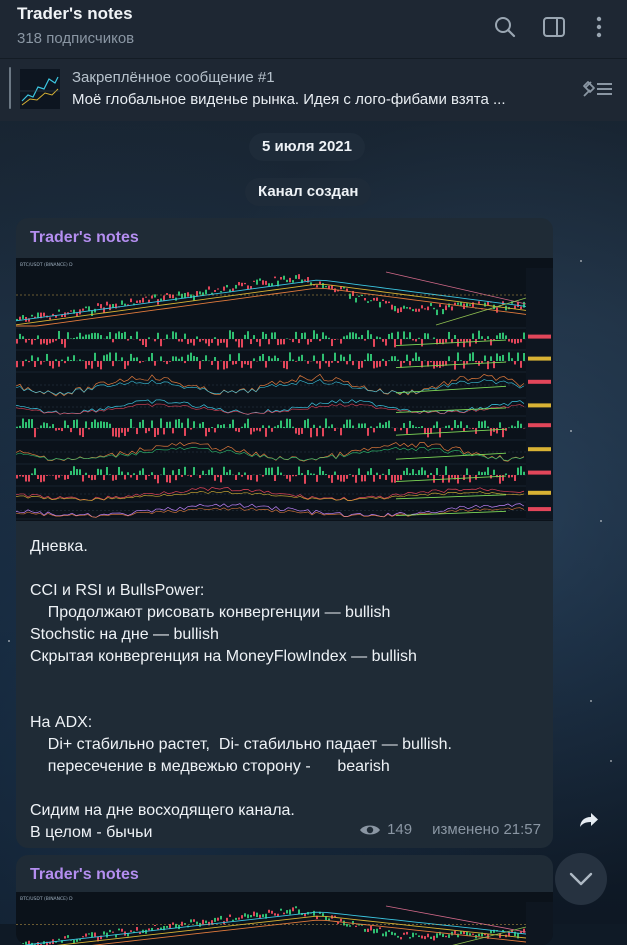 This screenshot has height=945, width=627. What do you see at coordinates (10, 88) in the screenshot?
I see `pinned-indicator` at bounding box center [10, 88].